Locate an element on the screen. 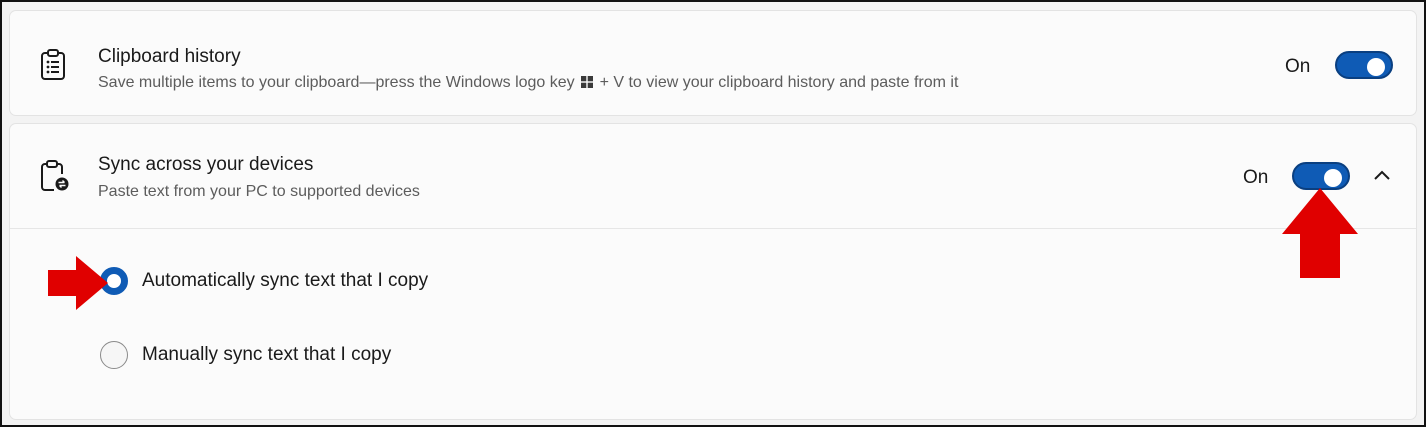 The image size is (1426, 427). manual-sync-option: Manually sync text that I copy is located at coordinates (245, 355).